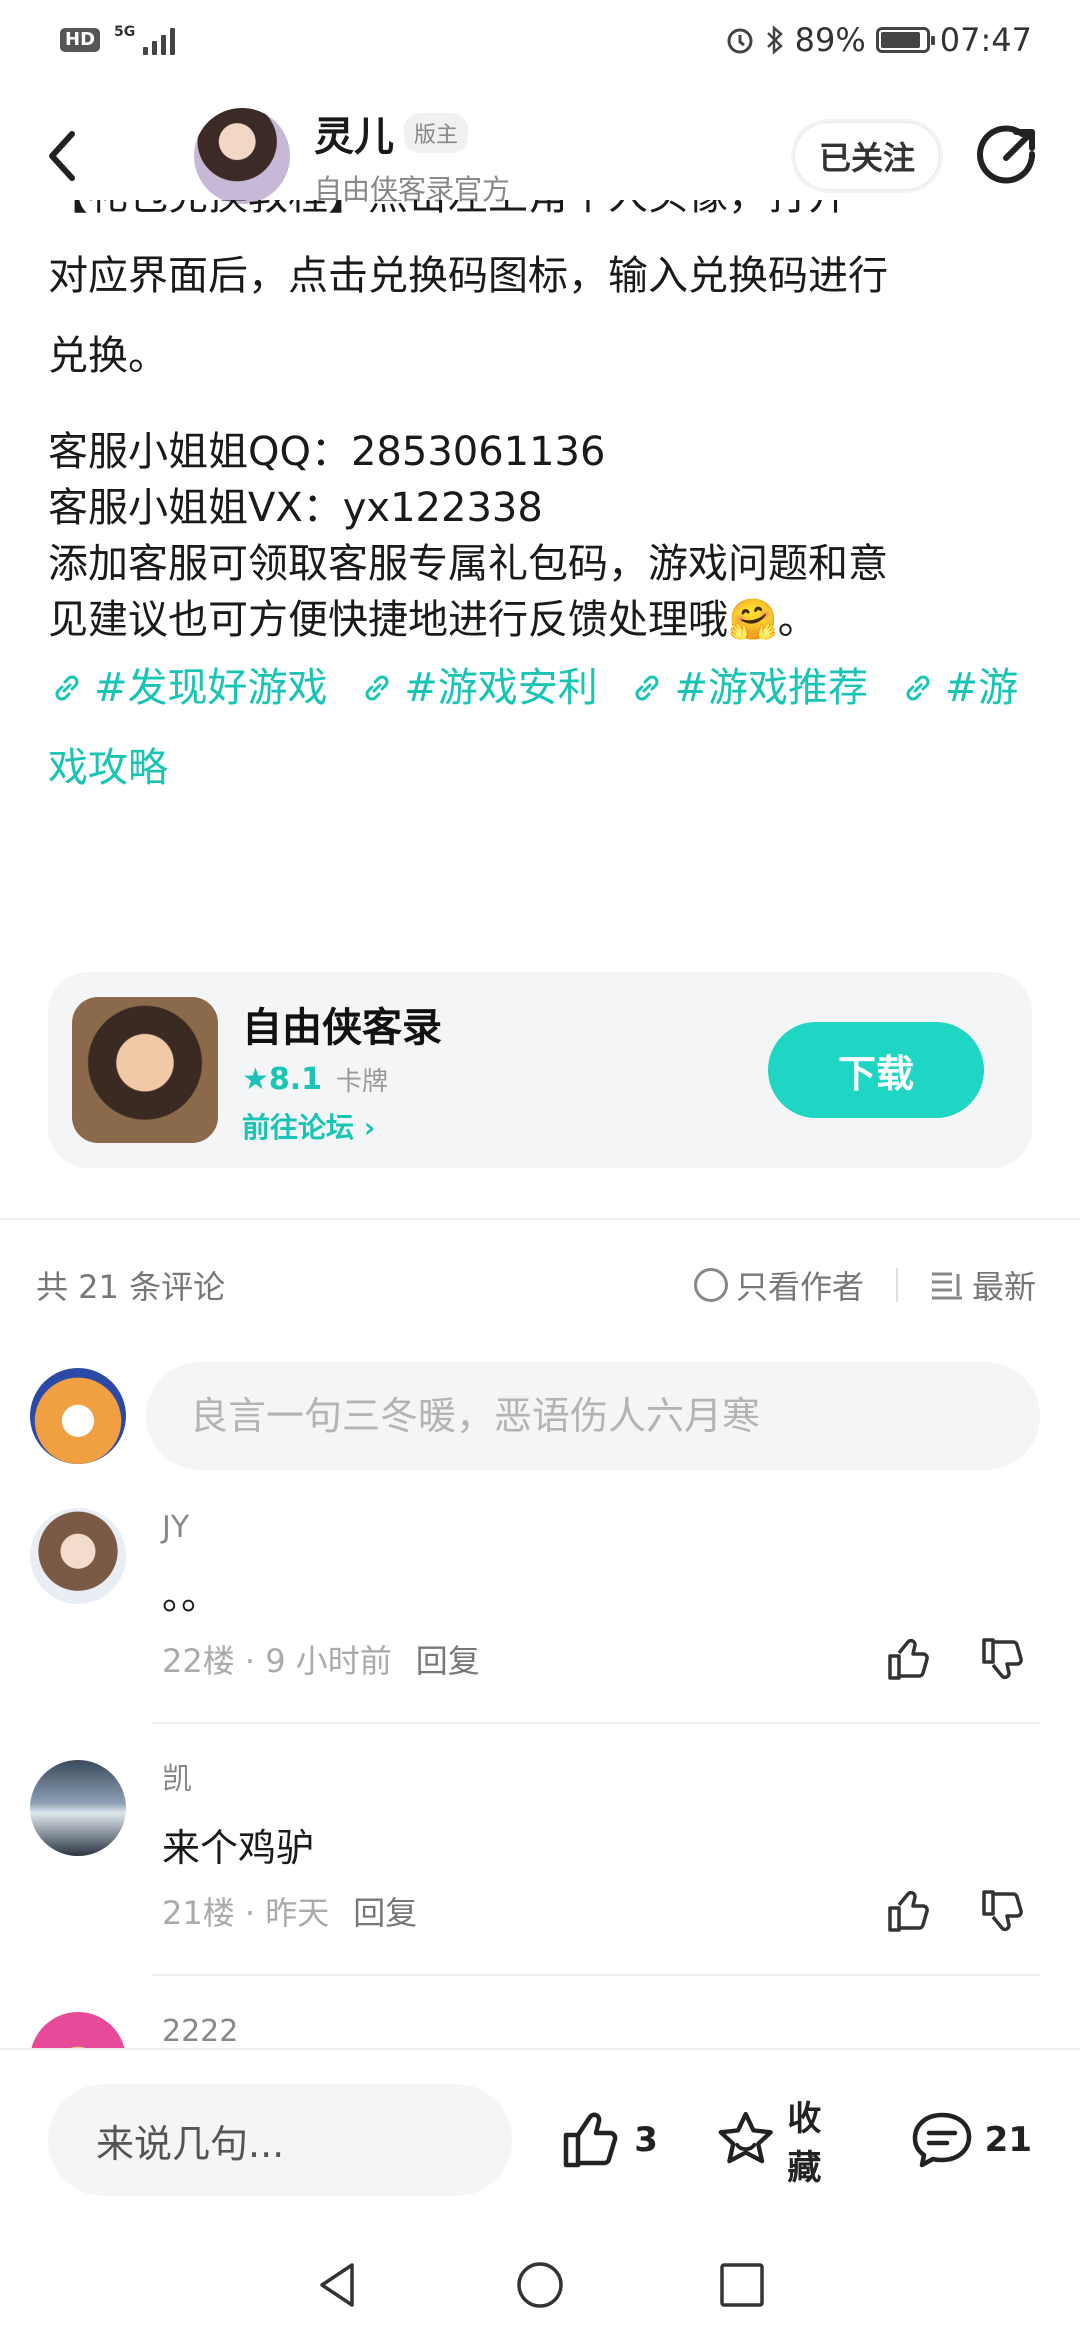  I want to click on game-card: 自由侠客录 ★8.1 卡牌 前往论坛 › 下载, so click(540, 1070).